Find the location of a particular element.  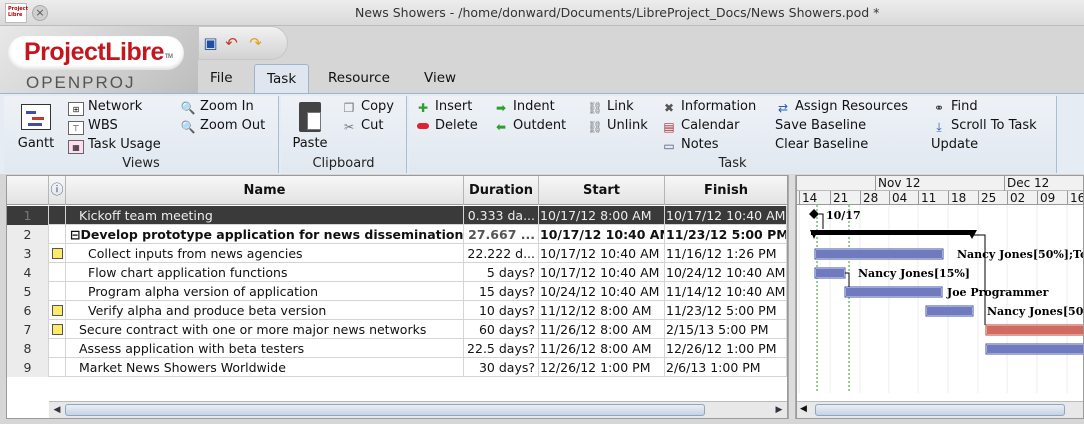

header-duration: Duration is located at coordinates (501, 190).